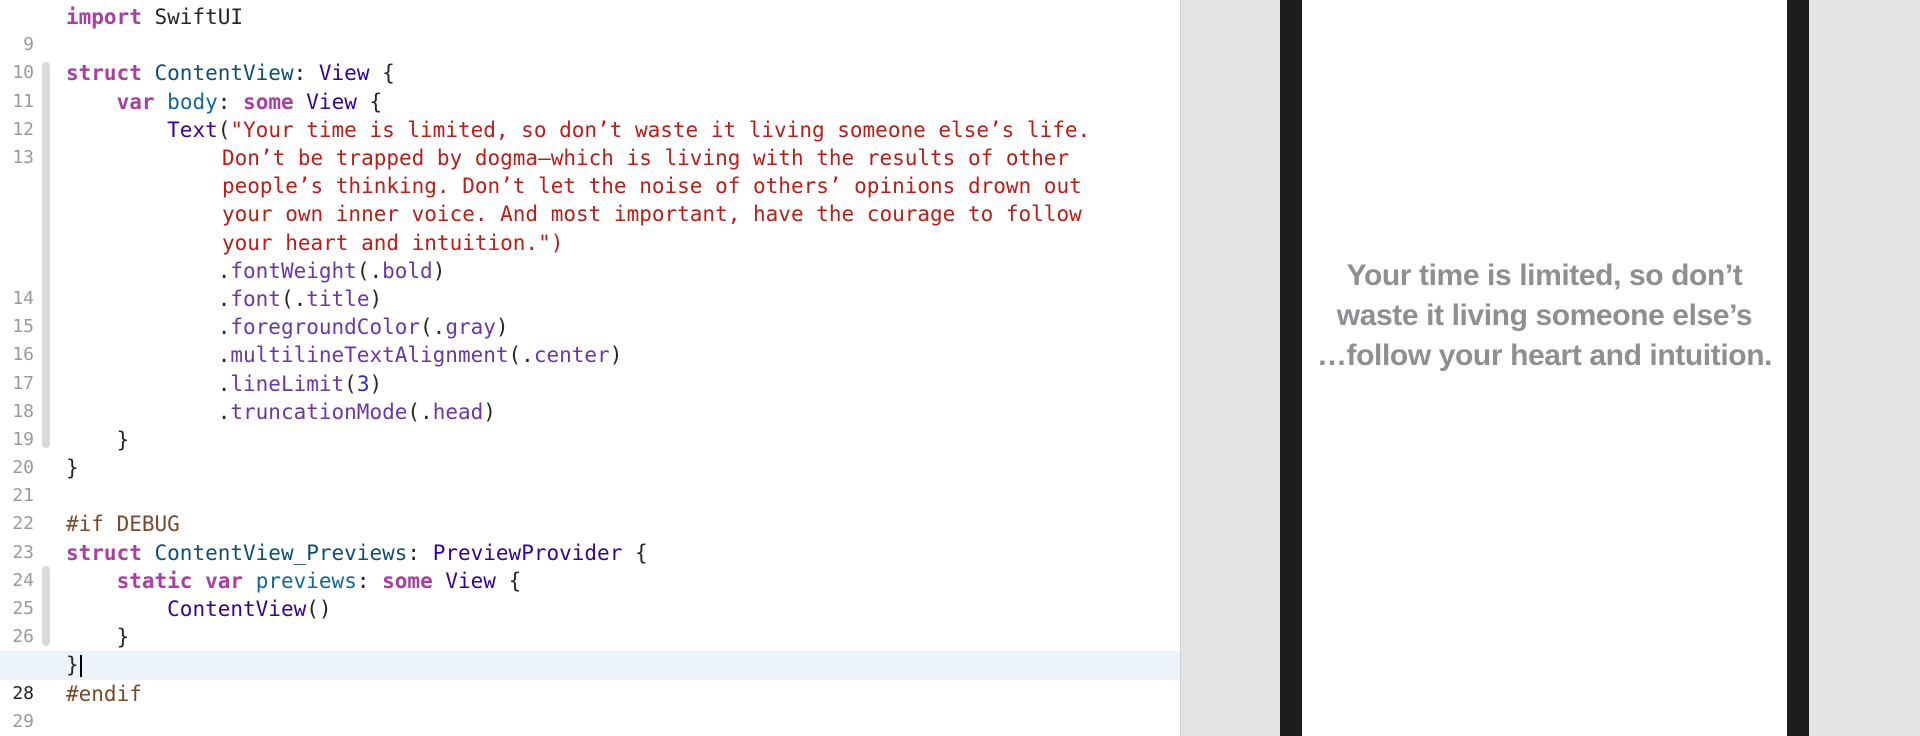  Describe the element at coordinates (590, 452) in the screenshot. I see `code-line: 20 }` at that location.